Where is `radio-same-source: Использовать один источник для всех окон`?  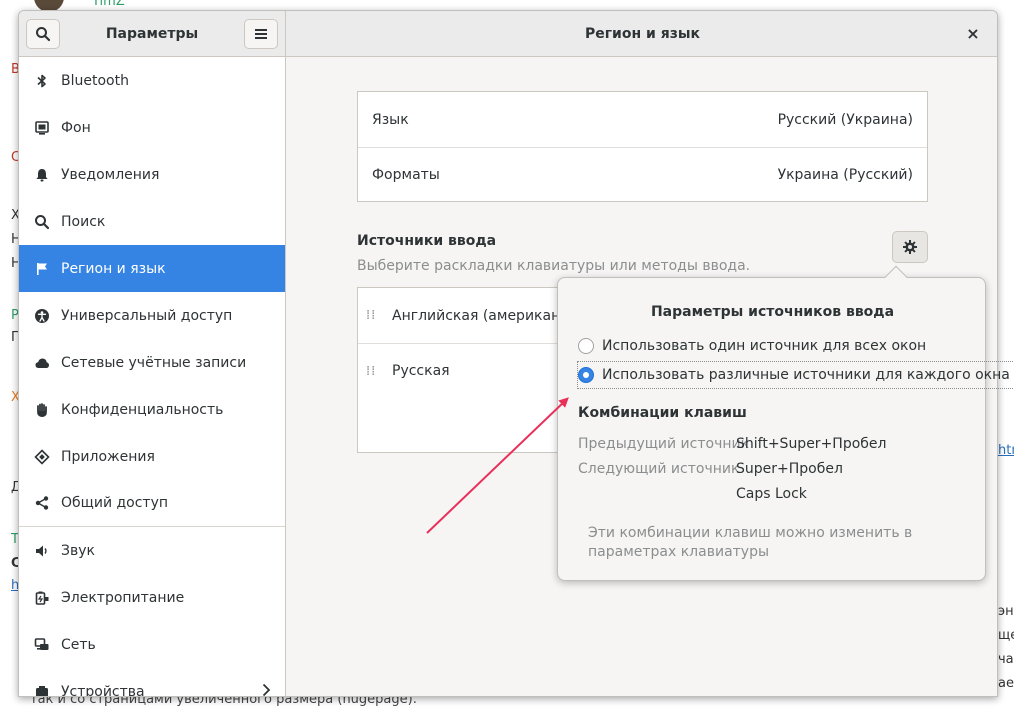 radio-same-source: Использовать один источник для всех окон is located at coordinates (752, 346).